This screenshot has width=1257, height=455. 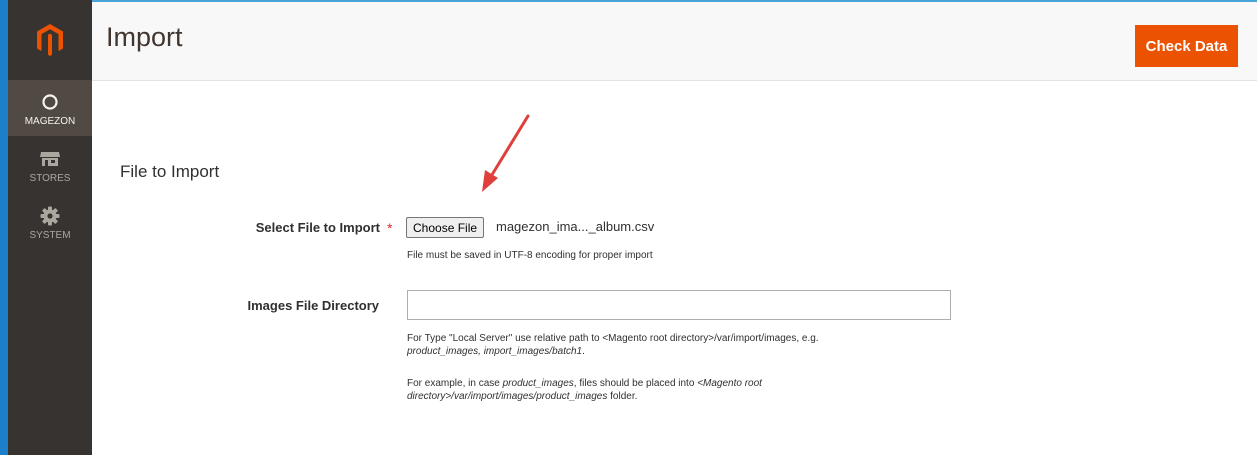 I want to click on note-tail: ., so click(x=583, y=351).